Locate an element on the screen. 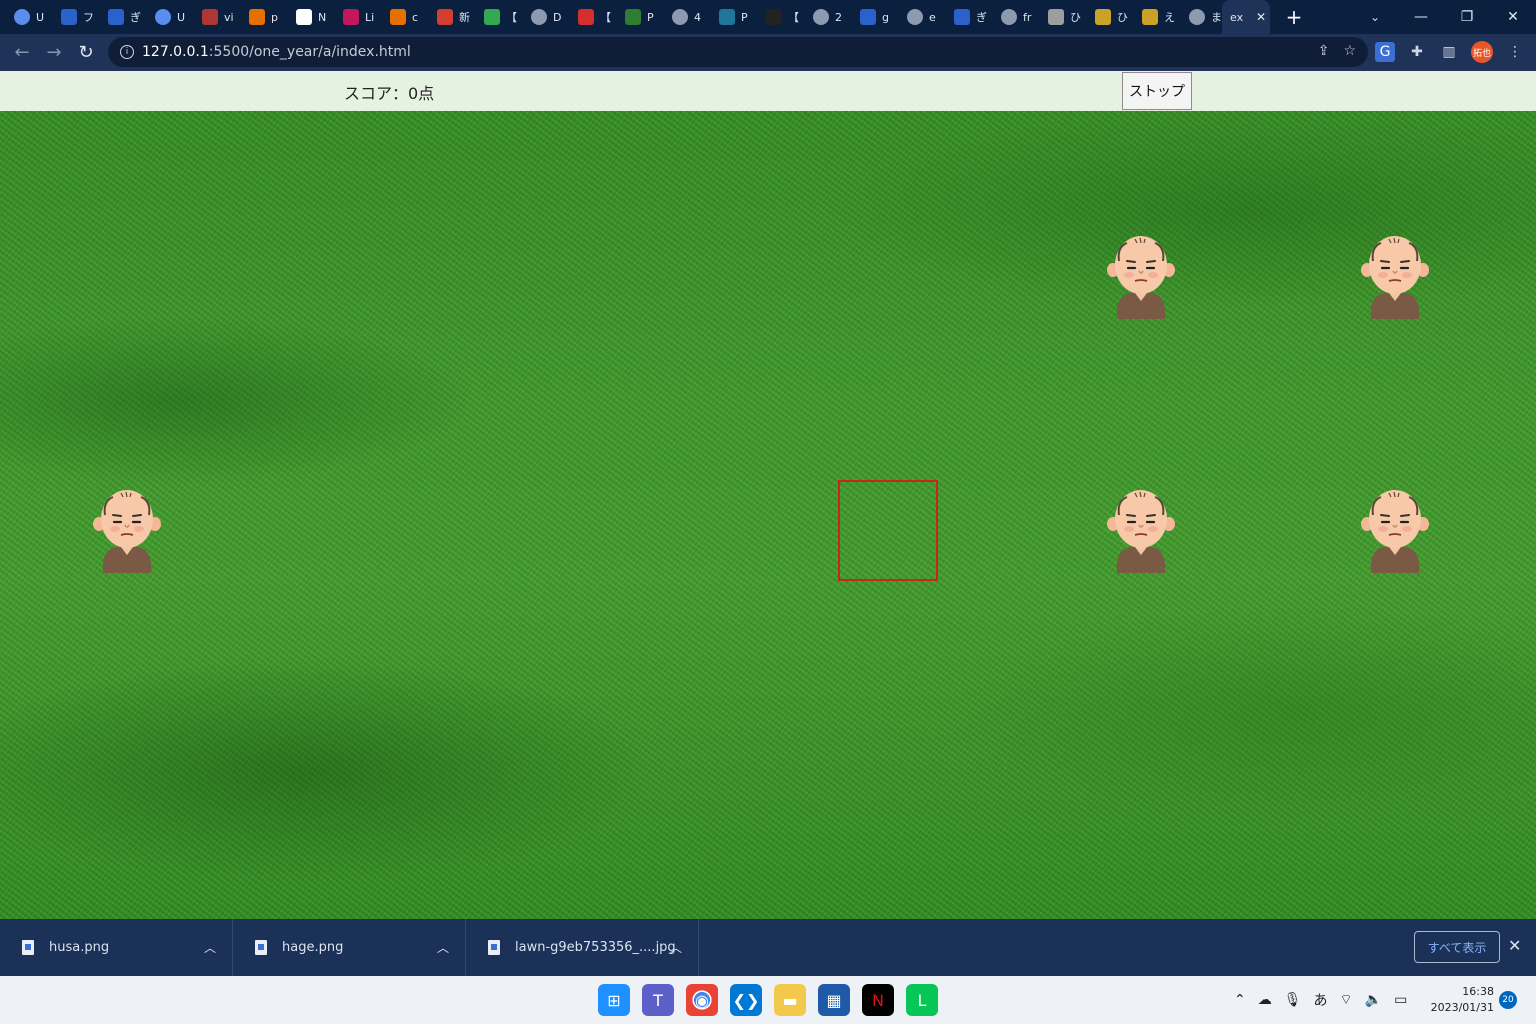 The image size is (1536, 1024). browser-tab: 4 is located at coordinates (681, 17).